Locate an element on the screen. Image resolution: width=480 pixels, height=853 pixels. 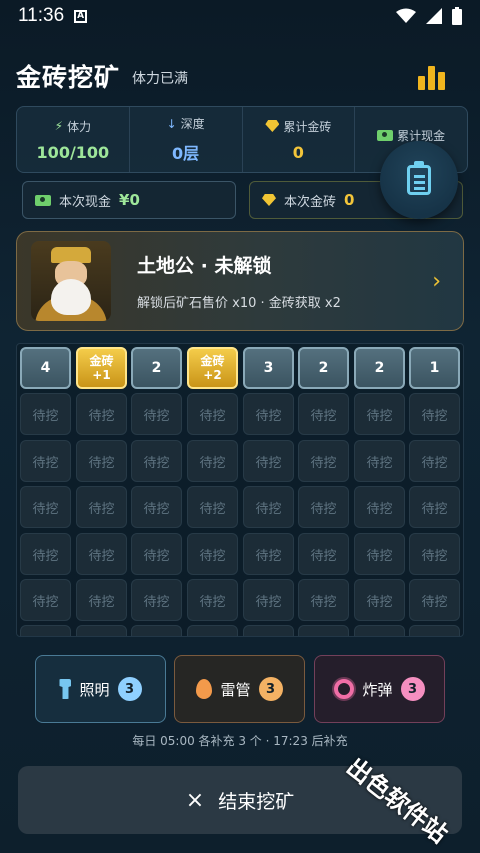
gold-brick-cell: 金砖 +1 is located at coordinates (101, 368).